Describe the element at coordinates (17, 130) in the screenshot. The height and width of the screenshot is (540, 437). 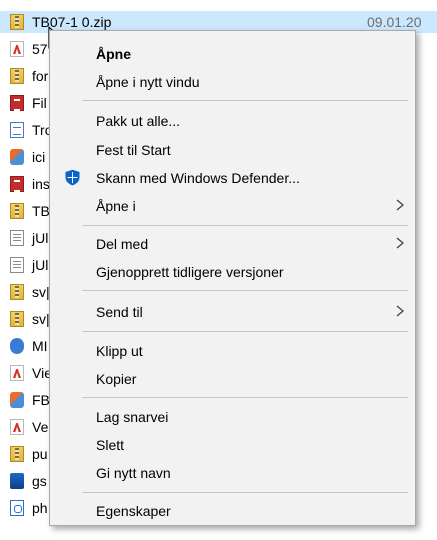
I see `document-icon` at that location.